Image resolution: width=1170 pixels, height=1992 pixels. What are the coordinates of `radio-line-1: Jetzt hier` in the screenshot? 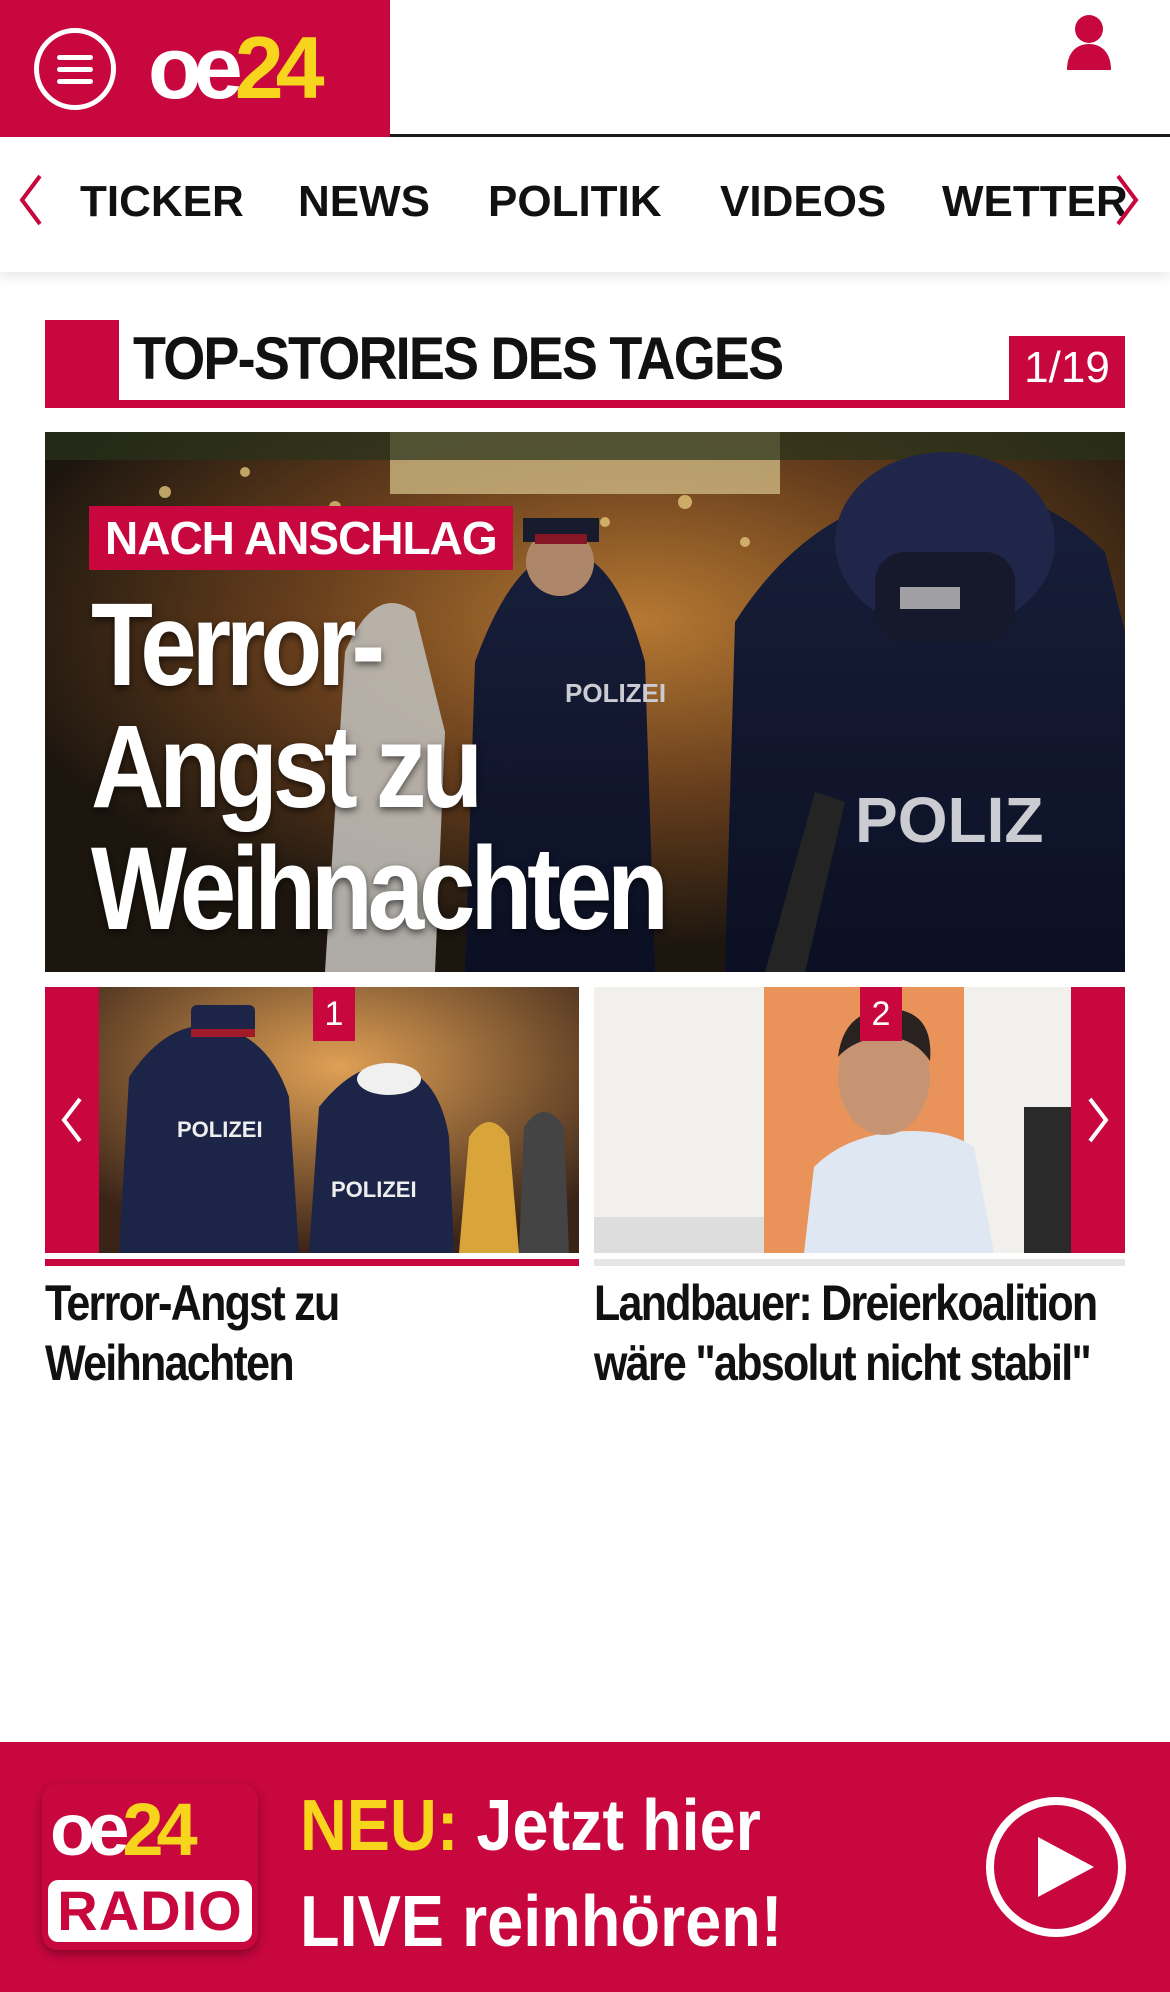 It's located at (618, 1826).